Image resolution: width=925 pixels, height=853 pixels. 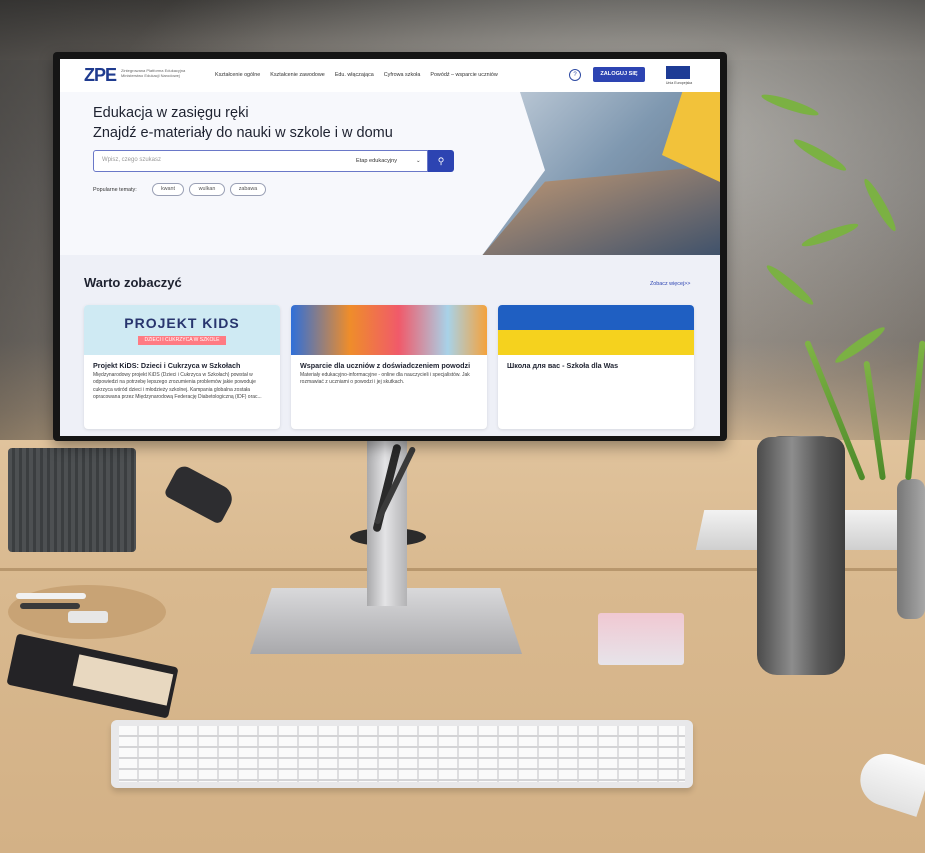 I want to click on see-more-link: Zobacz więcej>>, so click(x=670, y=284).